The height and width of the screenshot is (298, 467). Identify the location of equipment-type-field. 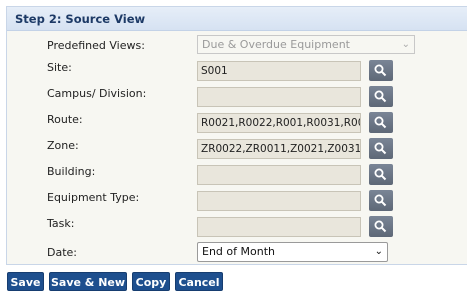
(279, 201).